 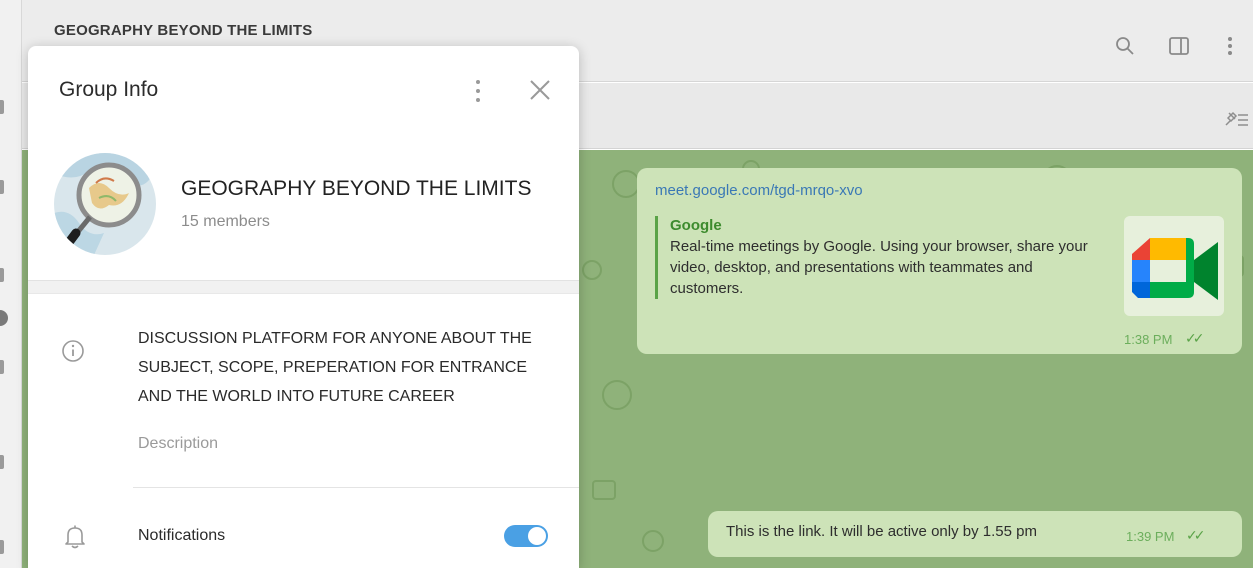 I want to click on preview-site-name: Google, so click(x=696, y=225).